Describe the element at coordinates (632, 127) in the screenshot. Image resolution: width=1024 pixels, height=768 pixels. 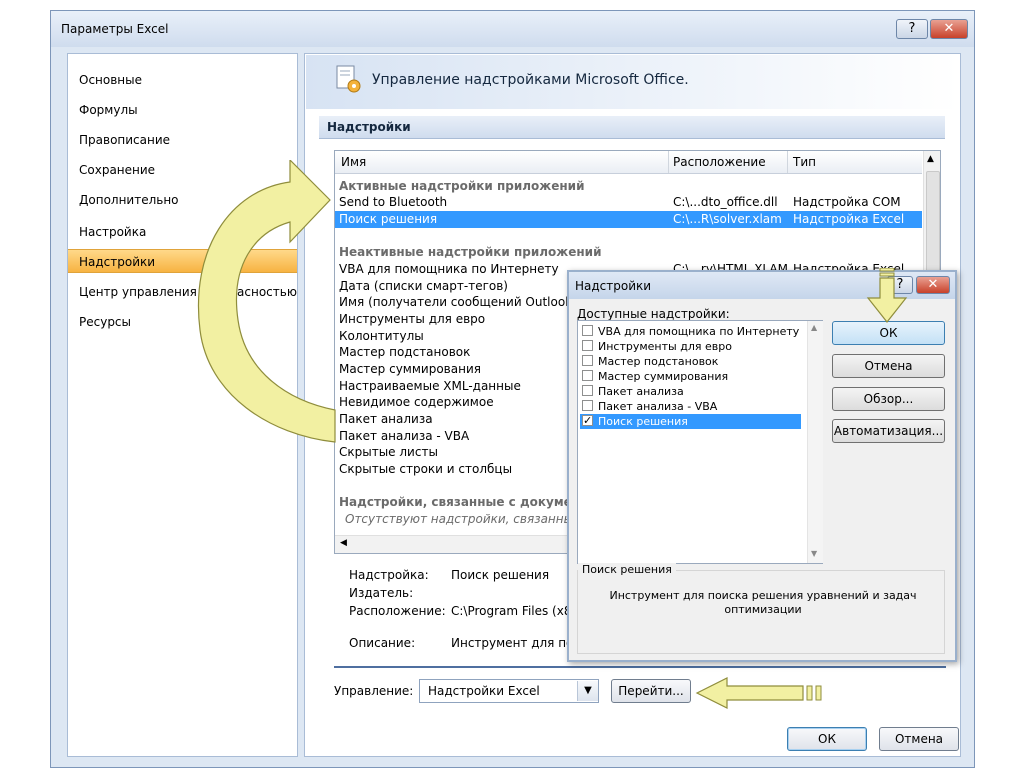
I see `section-header: Надстройки` at that location.